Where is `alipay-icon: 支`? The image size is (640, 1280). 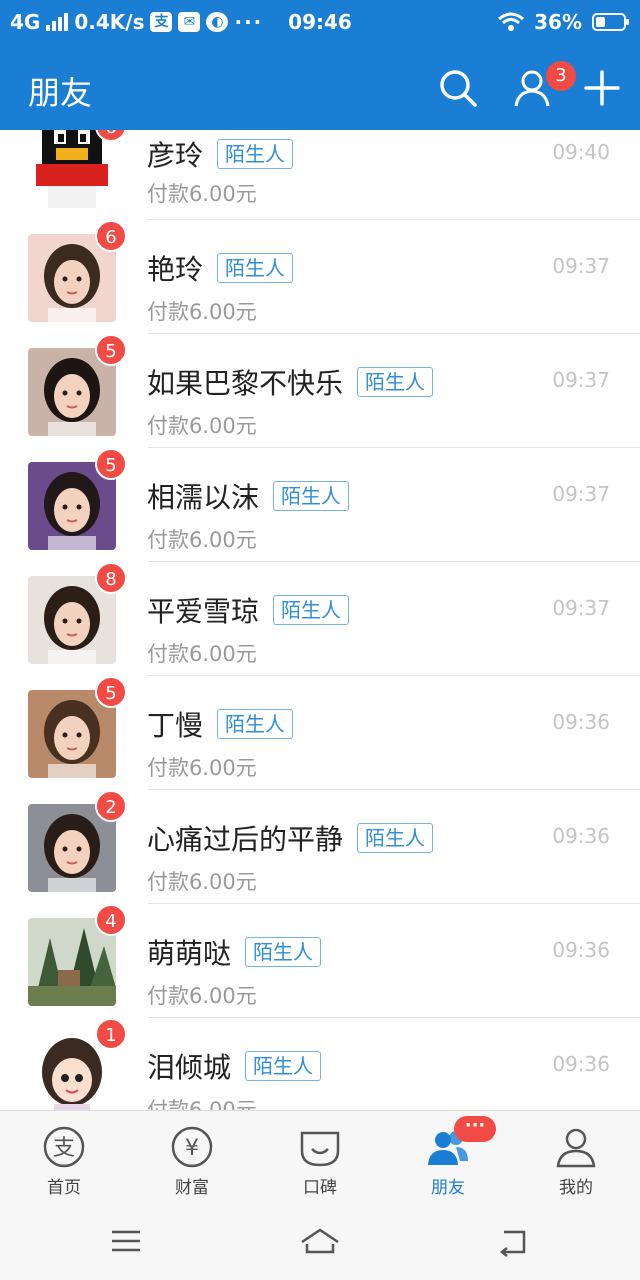
alipay-icon: 支 is located at coordinates (64, 1147).